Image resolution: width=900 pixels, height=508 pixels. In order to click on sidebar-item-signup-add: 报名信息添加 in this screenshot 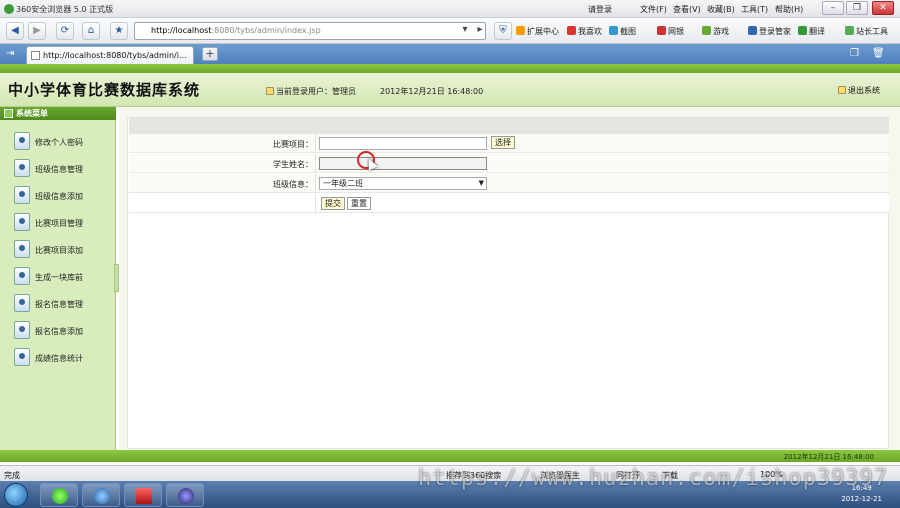, I will do `click(64, 330)`.